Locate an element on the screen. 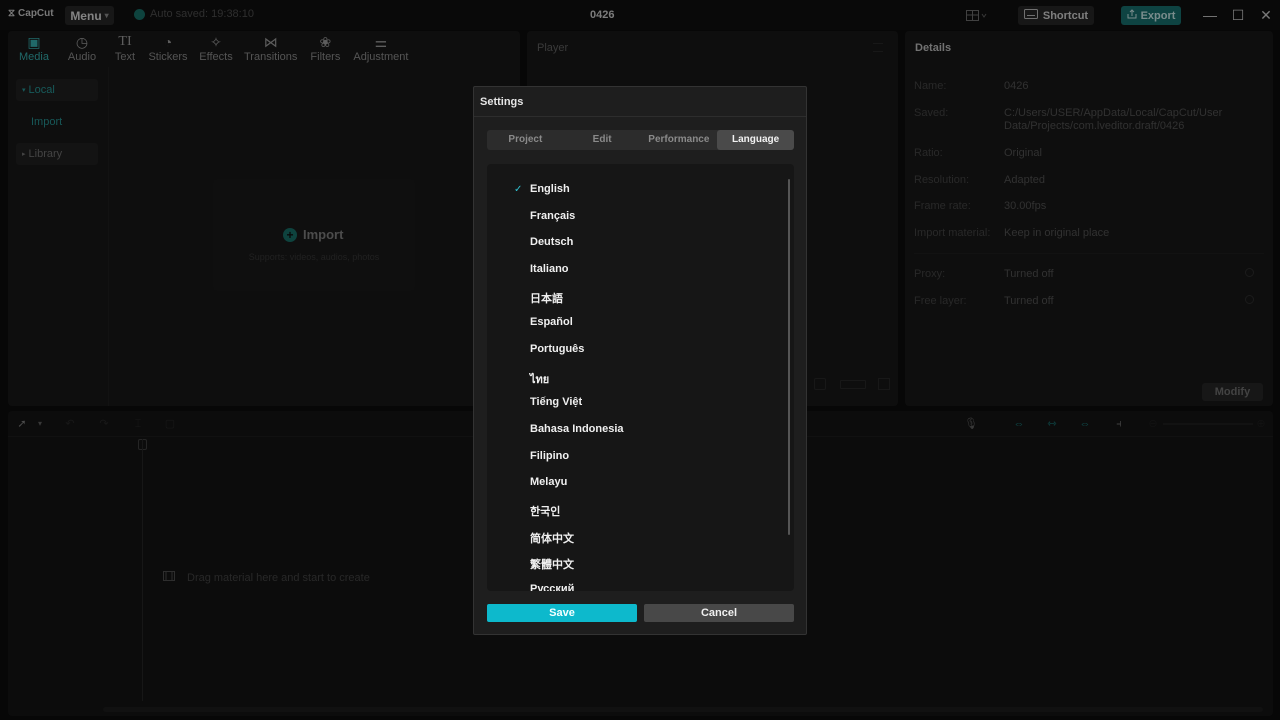 This screenshot has height=720, width=1280. language-option-indonesian: Bahasa Indonesia is located at coordinates (577, 429).